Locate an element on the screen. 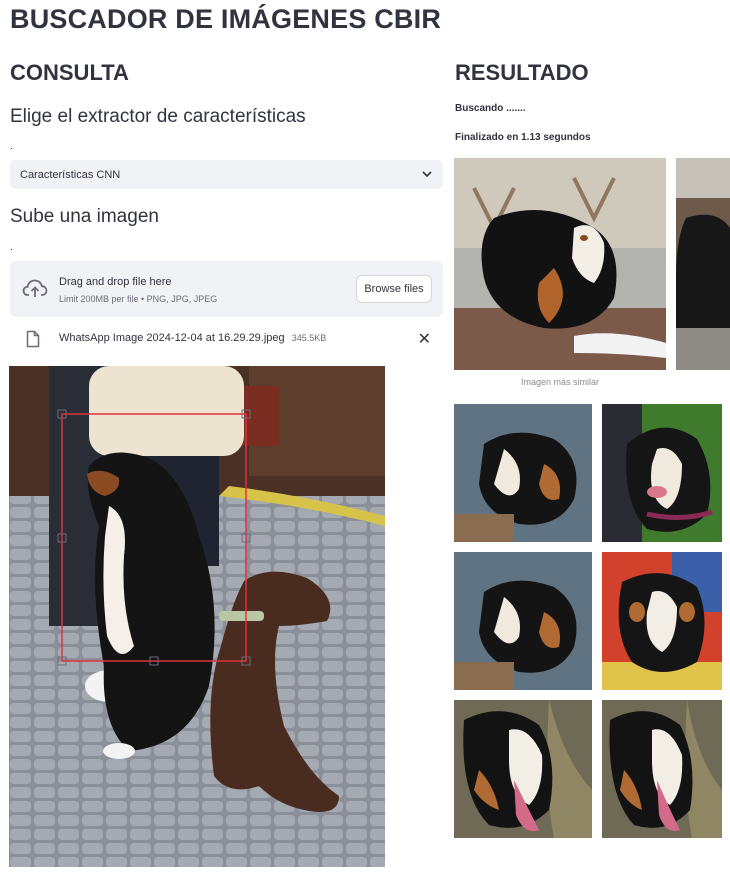 This screenshot has width=730, height=887. top-result-caption: Imagen más similar is located at coordinates (560, 382).